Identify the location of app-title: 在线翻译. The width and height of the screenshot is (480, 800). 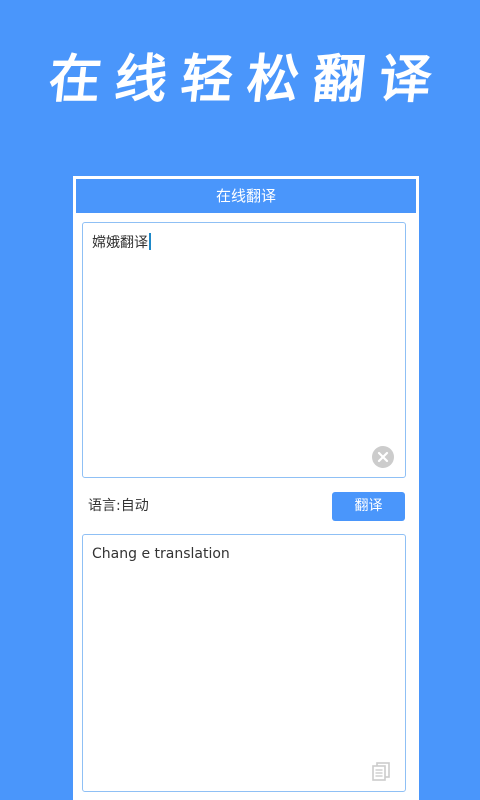
(245, 196).